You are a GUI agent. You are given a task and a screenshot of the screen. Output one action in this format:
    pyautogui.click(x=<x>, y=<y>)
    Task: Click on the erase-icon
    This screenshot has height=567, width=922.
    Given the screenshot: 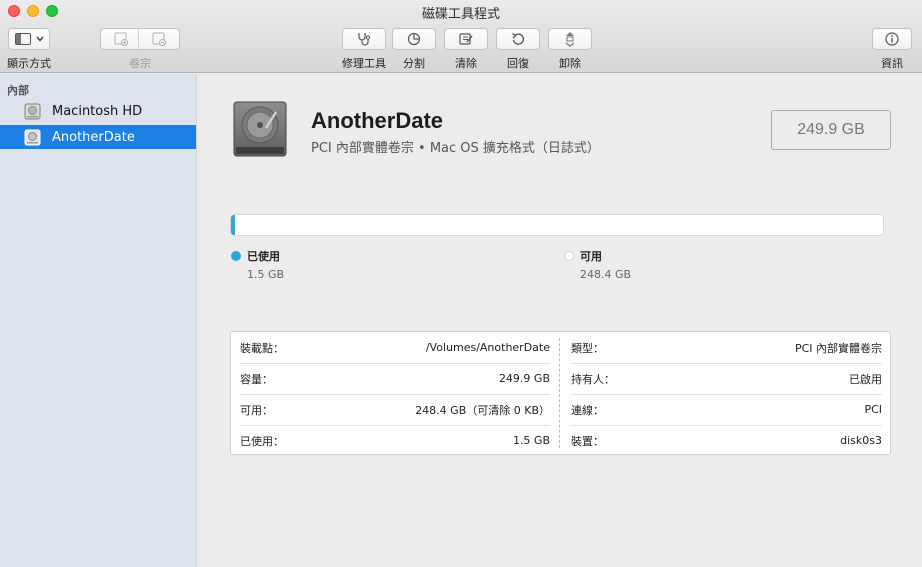 What is the action you would take?
    pyautogui.click(x=466, y=39)
    